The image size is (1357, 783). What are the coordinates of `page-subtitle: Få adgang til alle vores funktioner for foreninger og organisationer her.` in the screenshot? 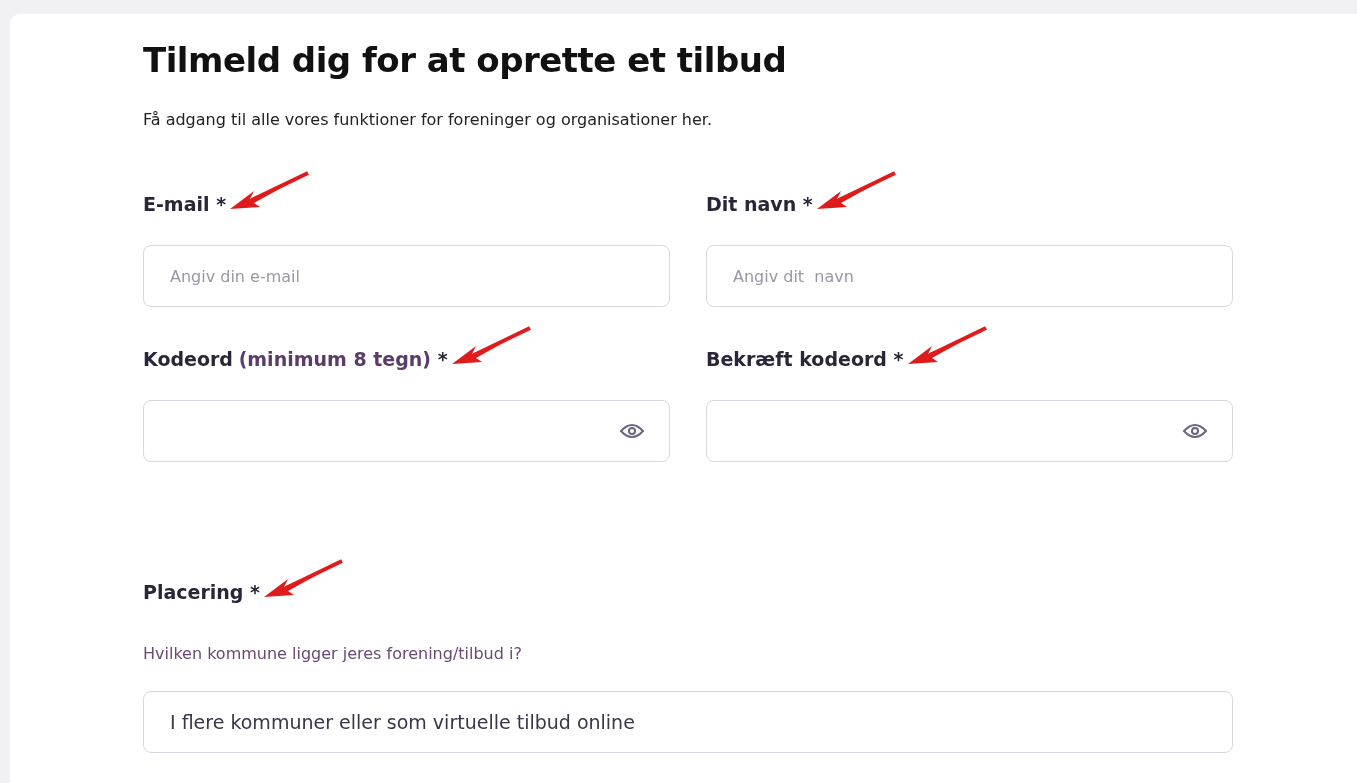 It's located at (428, 119).